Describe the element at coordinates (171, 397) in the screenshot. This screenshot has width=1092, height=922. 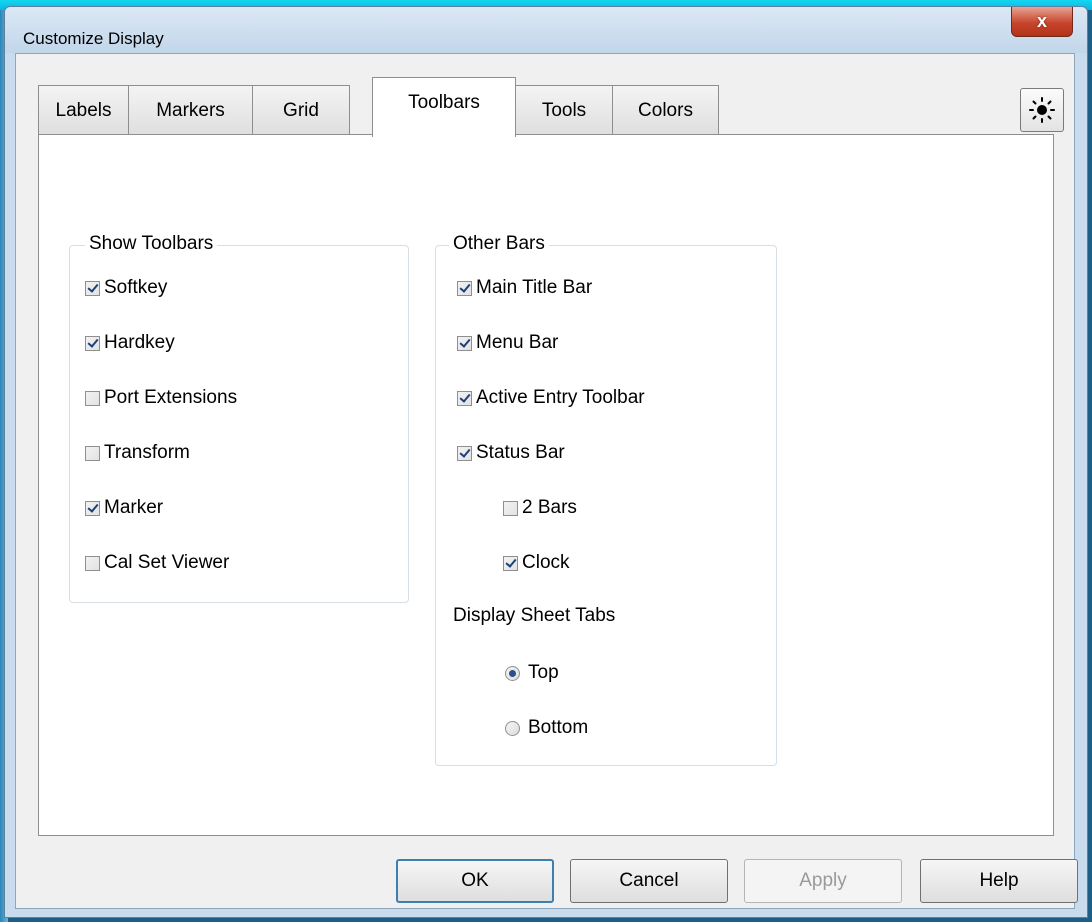
I see `checkbox-label: Port Extensions` at that location.